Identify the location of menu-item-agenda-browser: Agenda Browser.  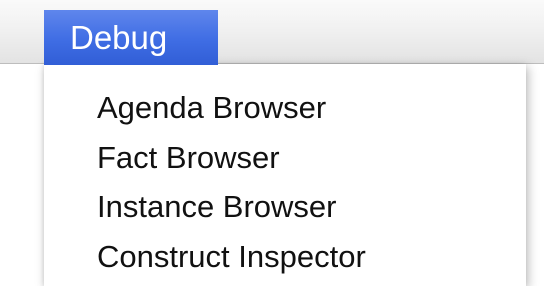
(307, 108).